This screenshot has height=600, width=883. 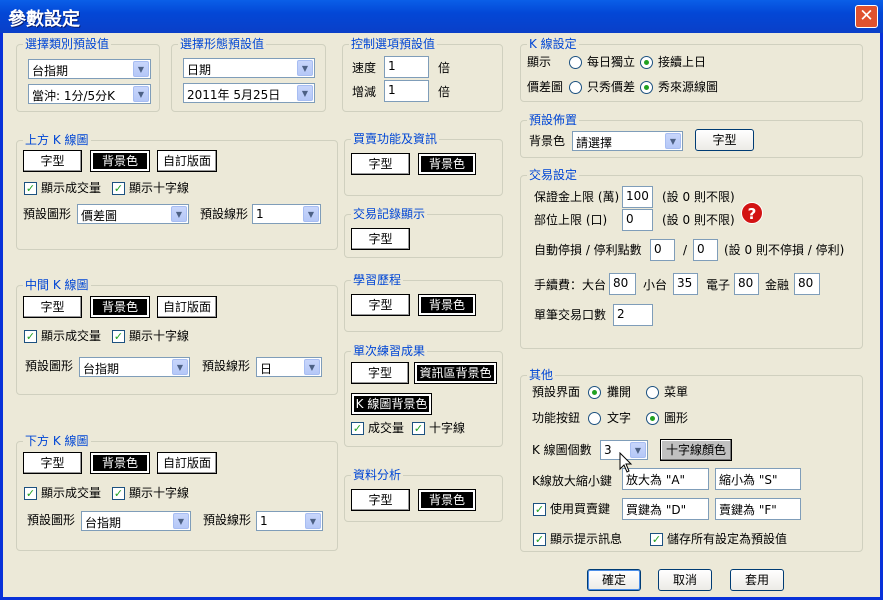 I want to click on fee-small-input: 35, so click(x=685, y=284).